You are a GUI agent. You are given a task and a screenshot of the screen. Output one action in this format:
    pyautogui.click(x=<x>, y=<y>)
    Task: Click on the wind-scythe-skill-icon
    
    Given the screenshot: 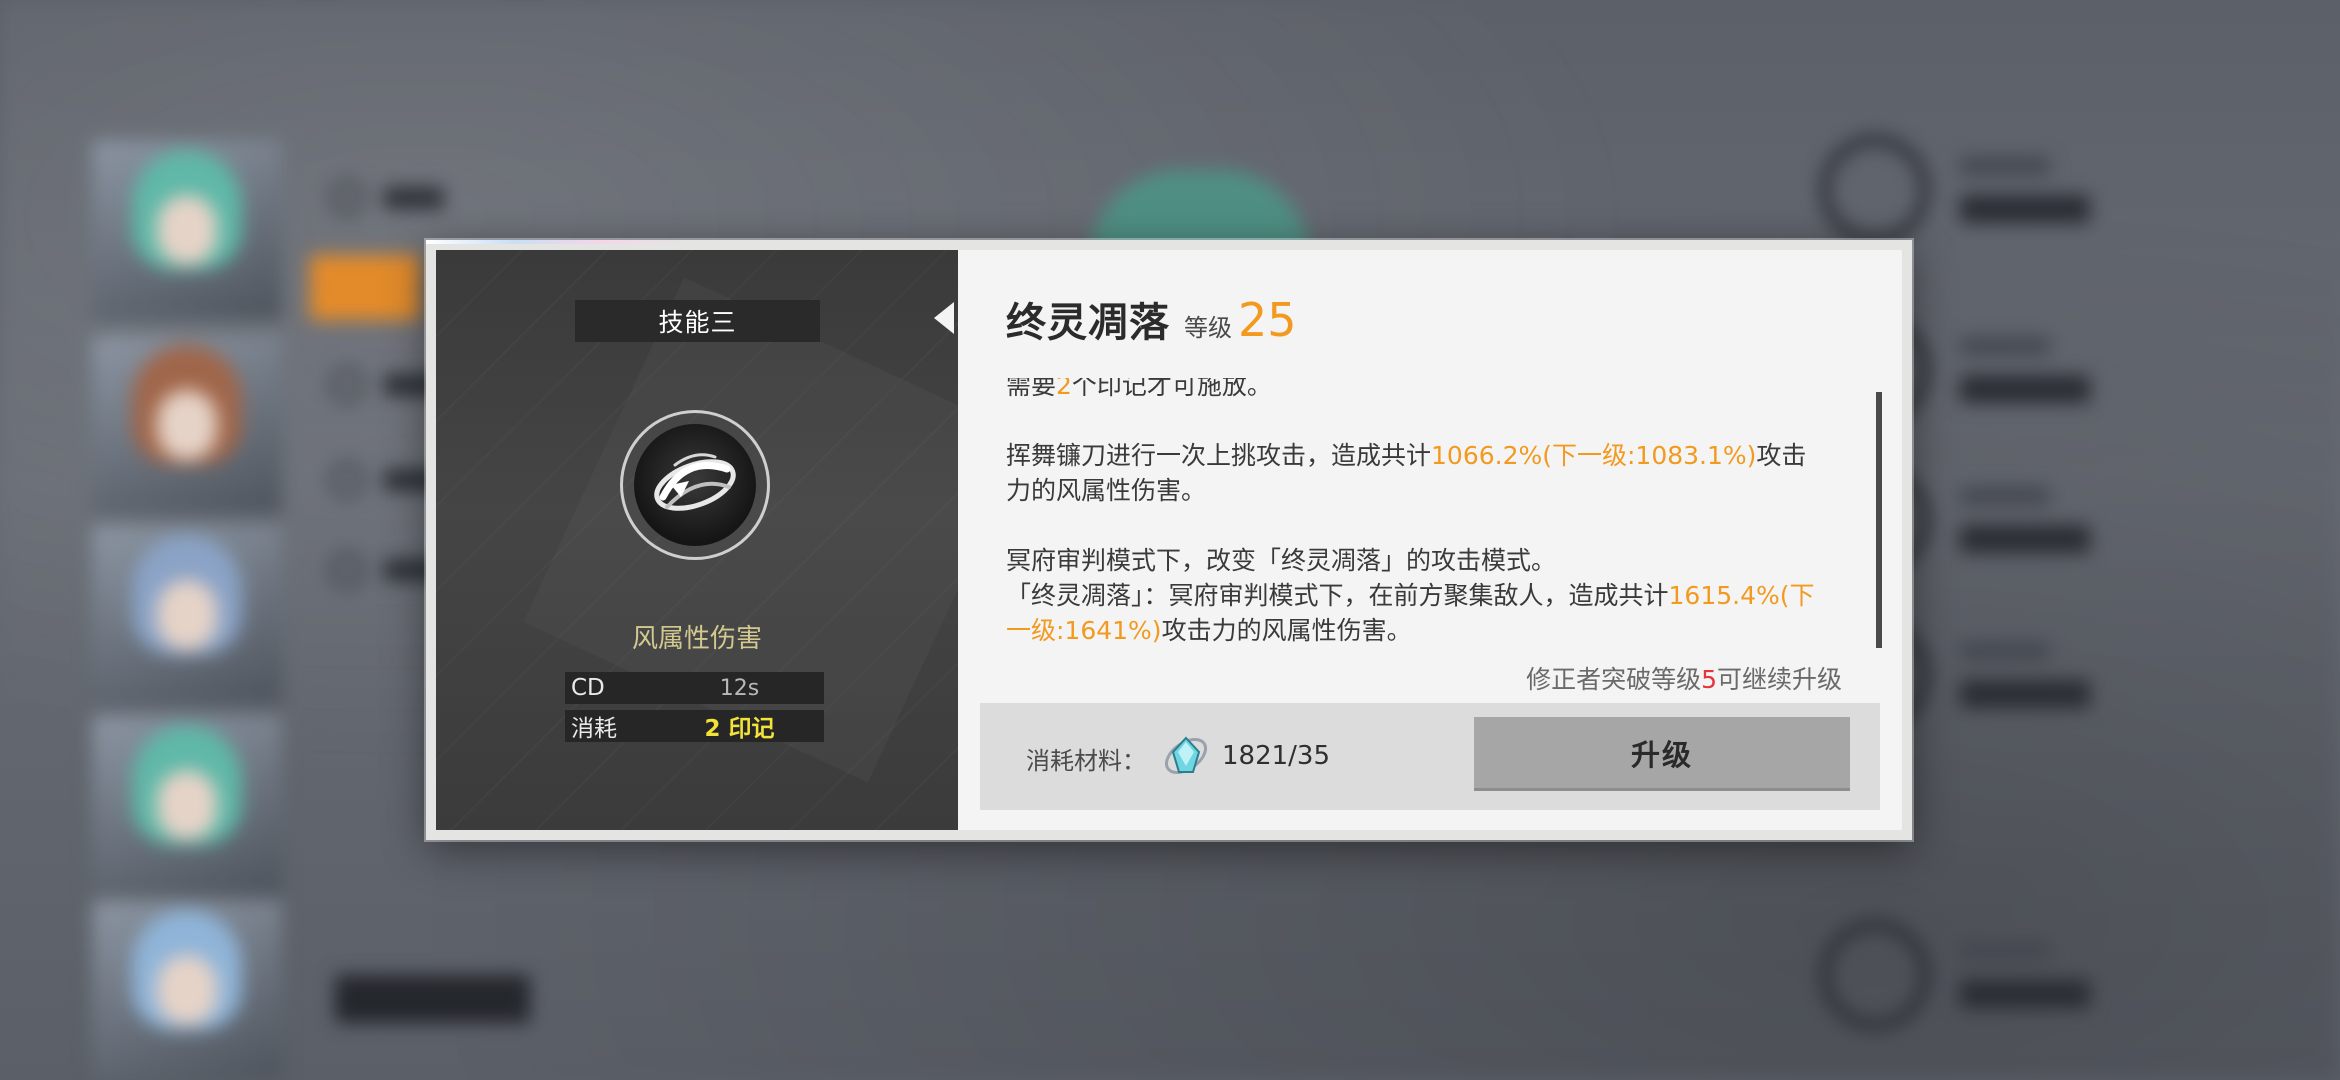 What is the action you would take?
    pyautogui.click(x=695, y=485)
    